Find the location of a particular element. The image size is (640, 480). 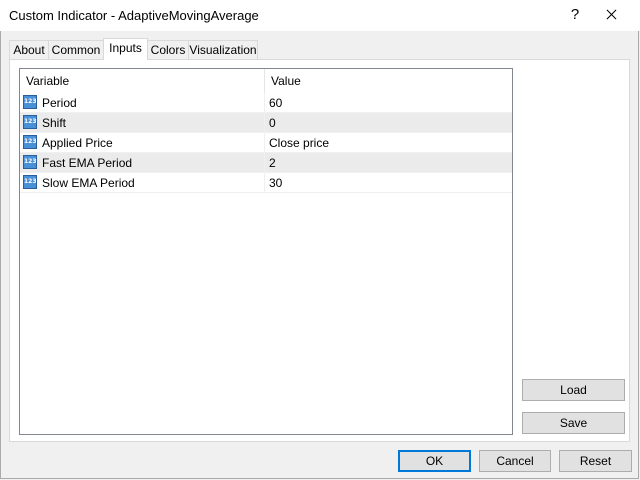

tab-about: About is located at coordinates (29, 49).